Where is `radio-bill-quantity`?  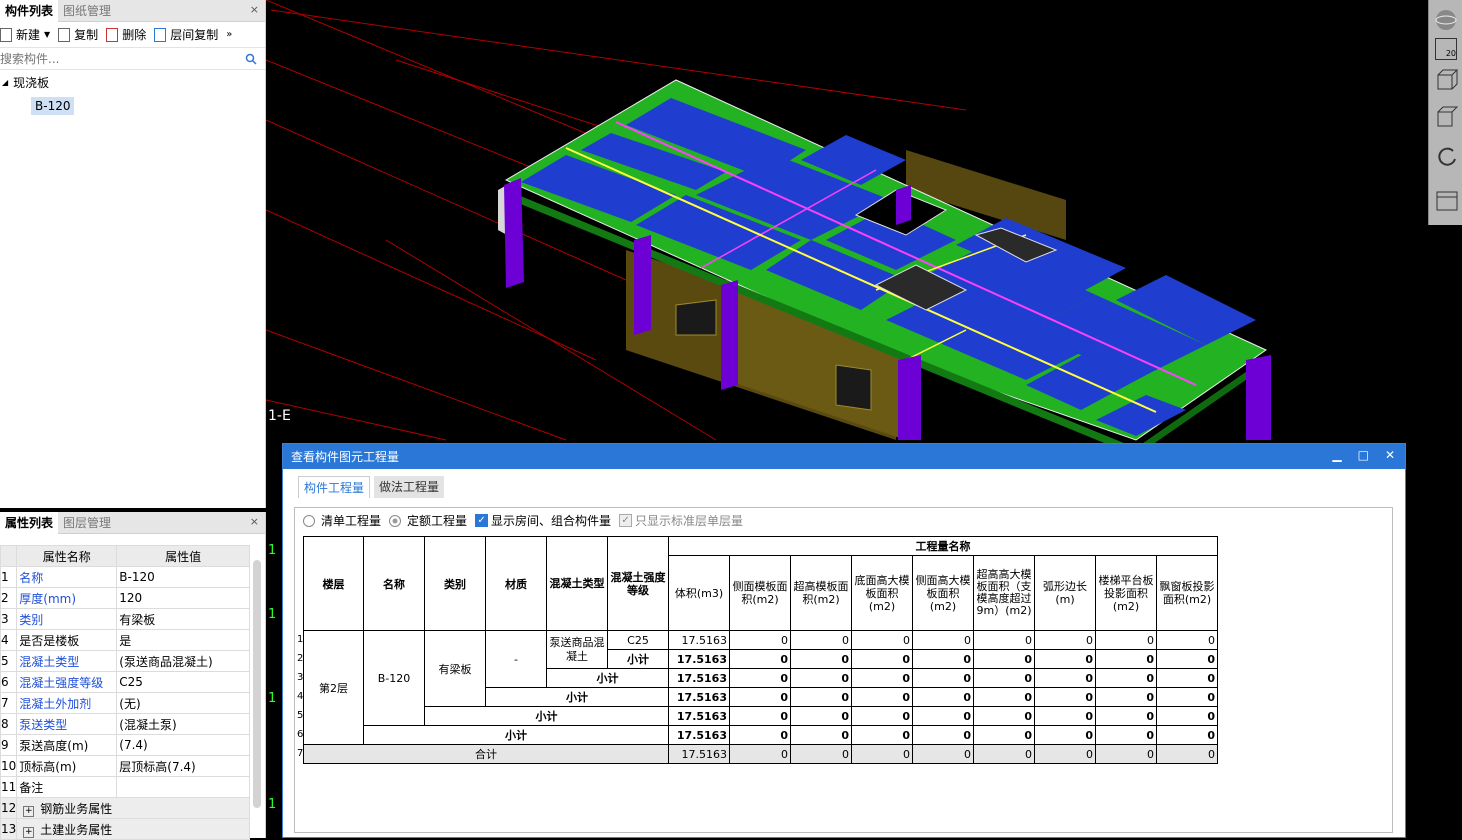
radio-bill-quantity is located at coordinates (309, 520).